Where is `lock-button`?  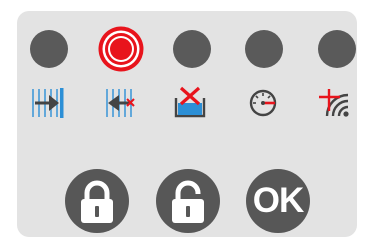
lock-button is located at coordinates (97, 201).